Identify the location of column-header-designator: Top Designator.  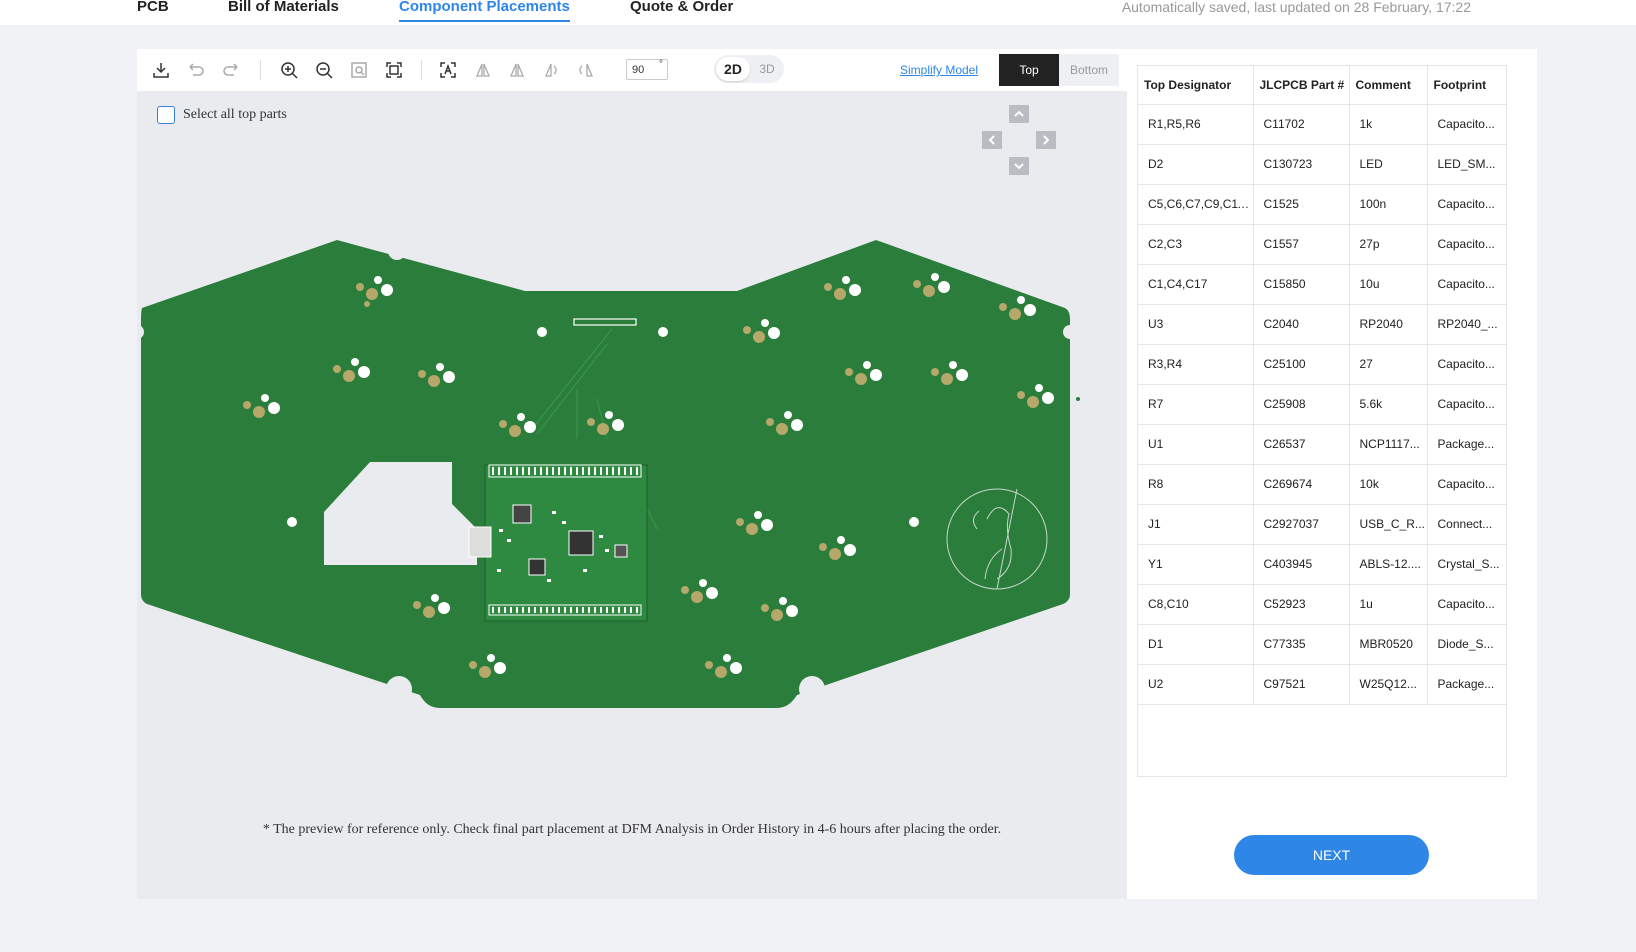
(1196, 85).